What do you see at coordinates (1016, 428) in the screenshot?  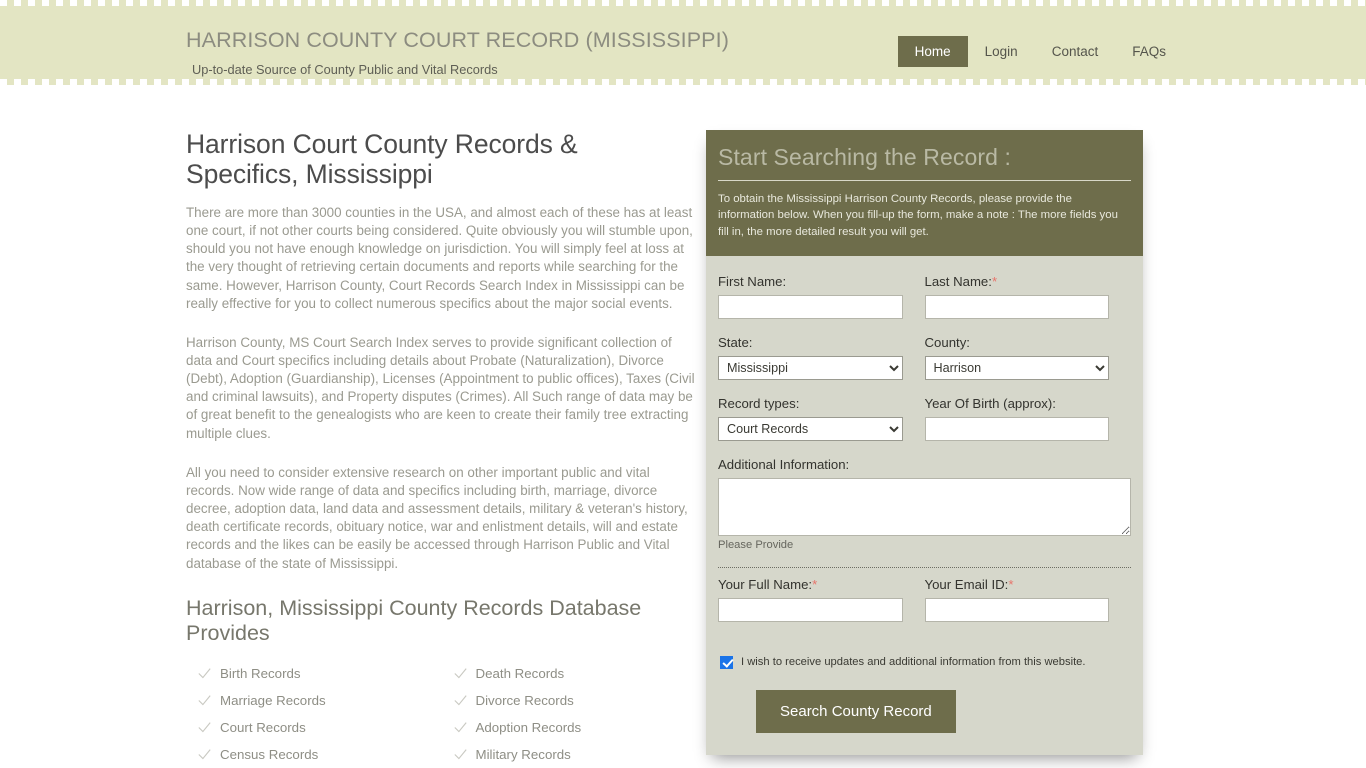 I see `year-of-birth-input` at bounding box center [1016, 428].